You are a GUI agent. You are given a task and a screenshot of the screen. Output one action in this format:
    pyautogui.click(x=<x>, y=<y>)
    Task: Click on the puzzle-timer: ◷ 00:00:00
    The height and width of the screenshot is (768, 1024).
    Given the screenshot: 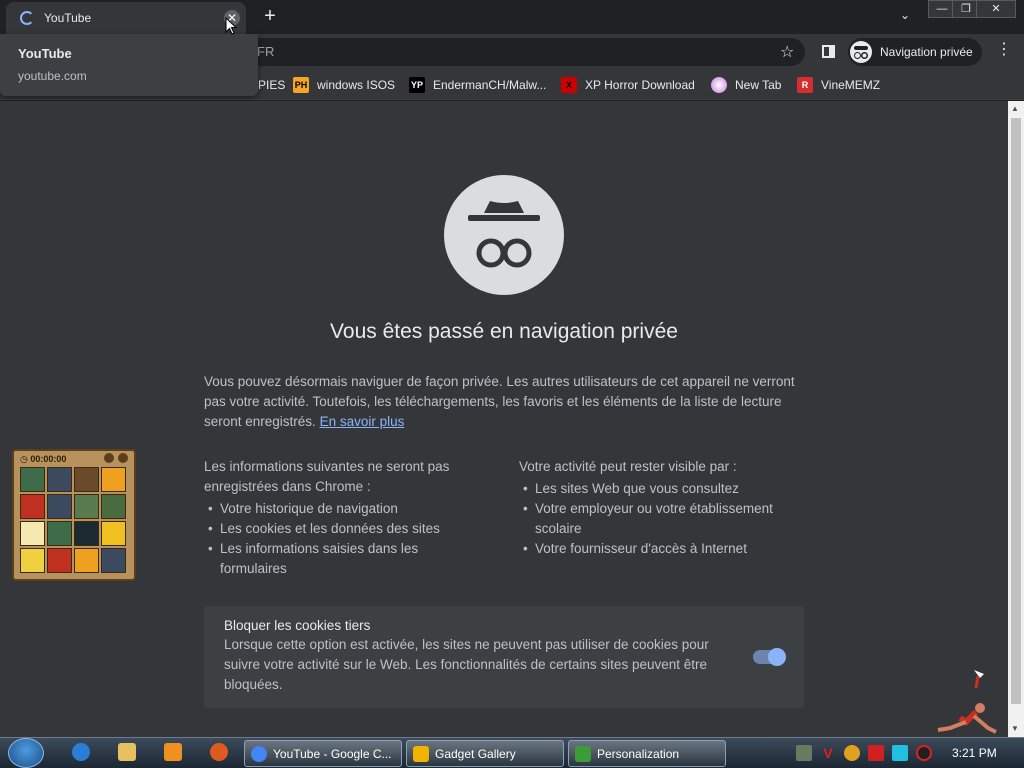 What is the action you would take?
    pyautogui.click(x=43, y=459)
    